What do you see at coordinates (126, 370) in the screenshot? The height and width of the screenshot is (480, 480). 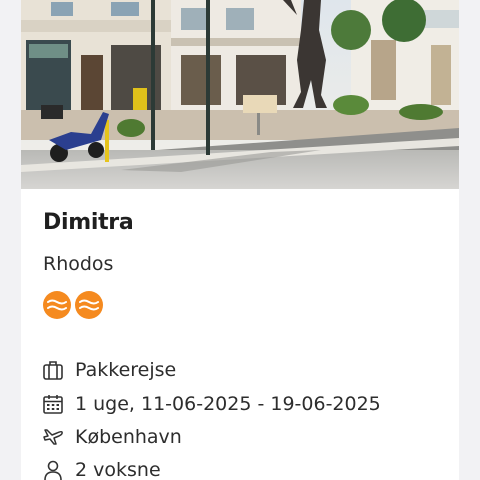 I see `trip-type-label: Pakkerejse` at bounding box center [126, 370].